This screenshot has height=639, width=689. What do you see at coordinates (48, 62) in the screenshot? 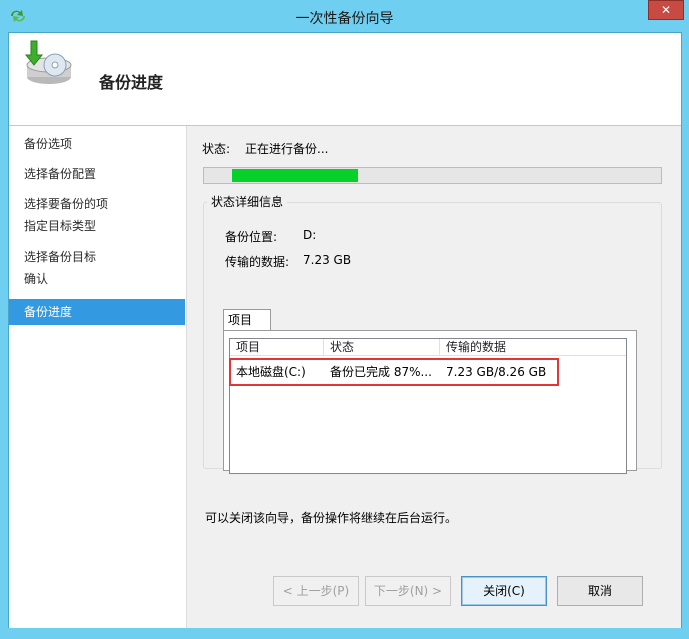
I see `disk-backup-icon` at bounding box center [48, 62].